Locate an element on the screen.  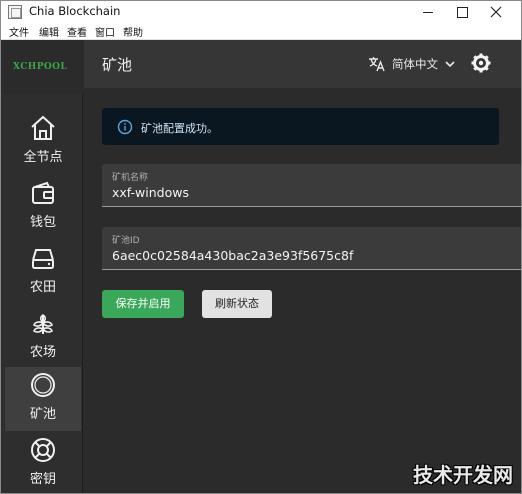
logo: XCHPOOL is located at coordinates (40, 67).